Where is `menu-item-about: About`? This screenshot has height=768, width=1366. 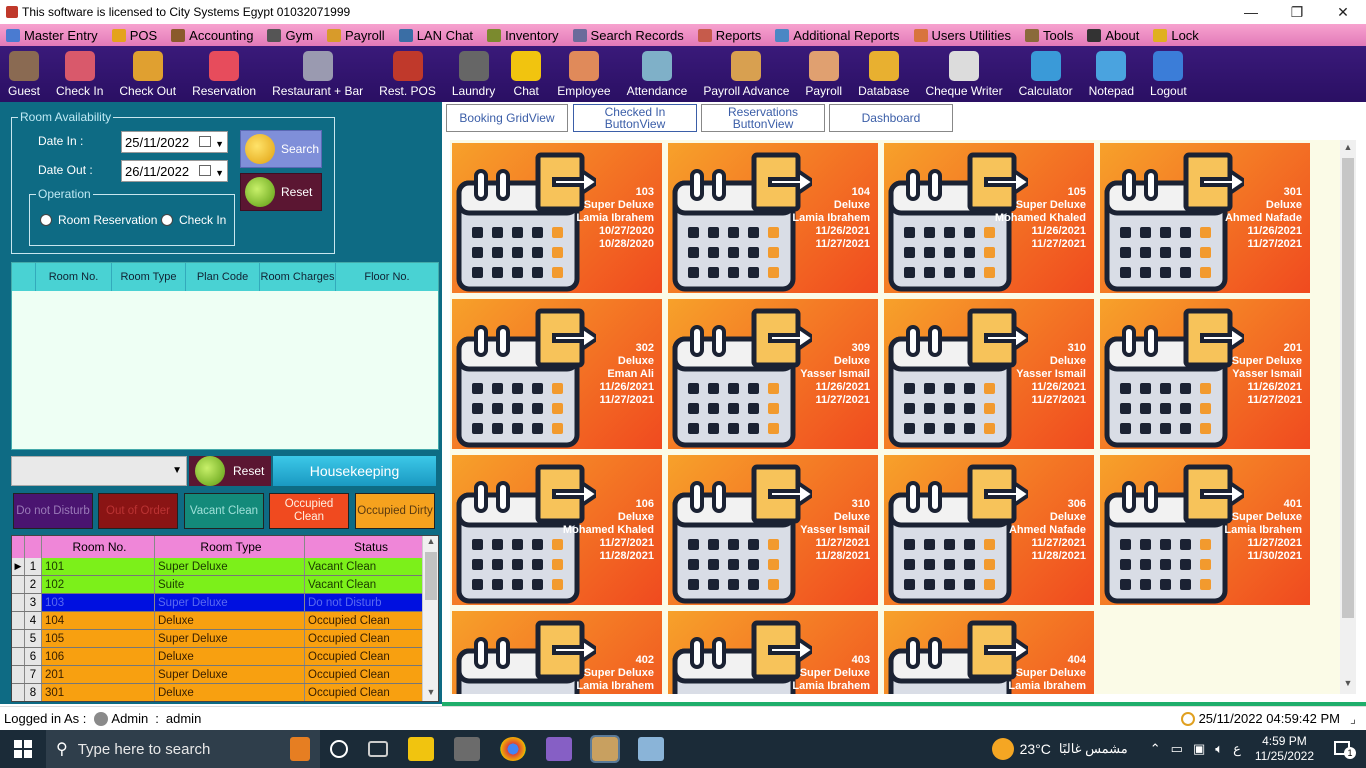 menu-item-about: About is located at coordinates (1113, 35).